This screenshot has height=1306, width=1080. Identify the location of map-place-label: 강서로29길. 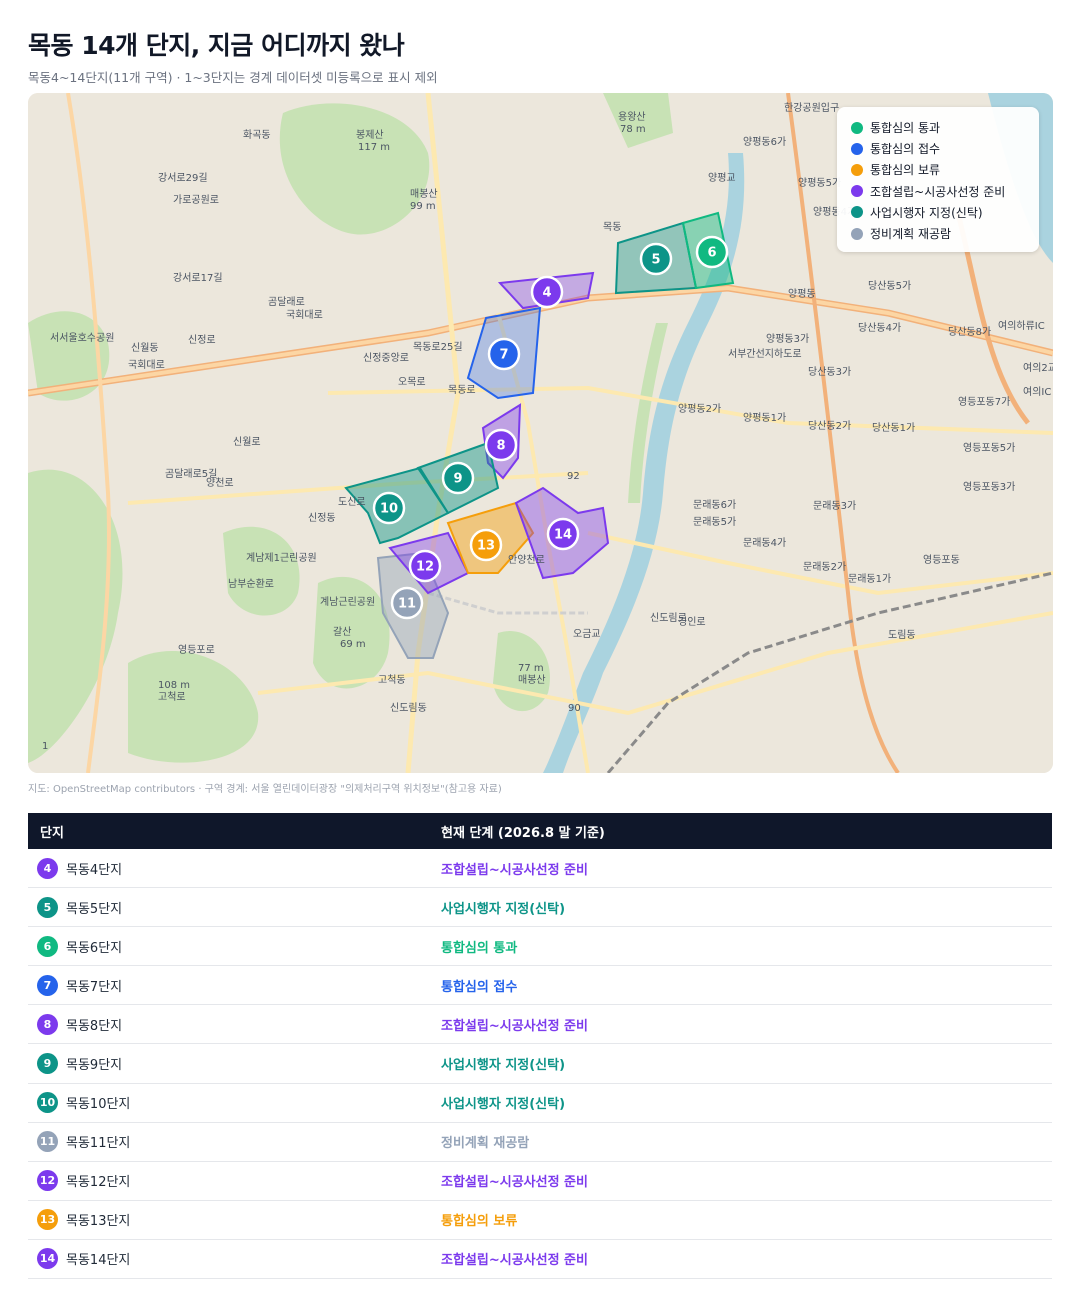
(183, 177).